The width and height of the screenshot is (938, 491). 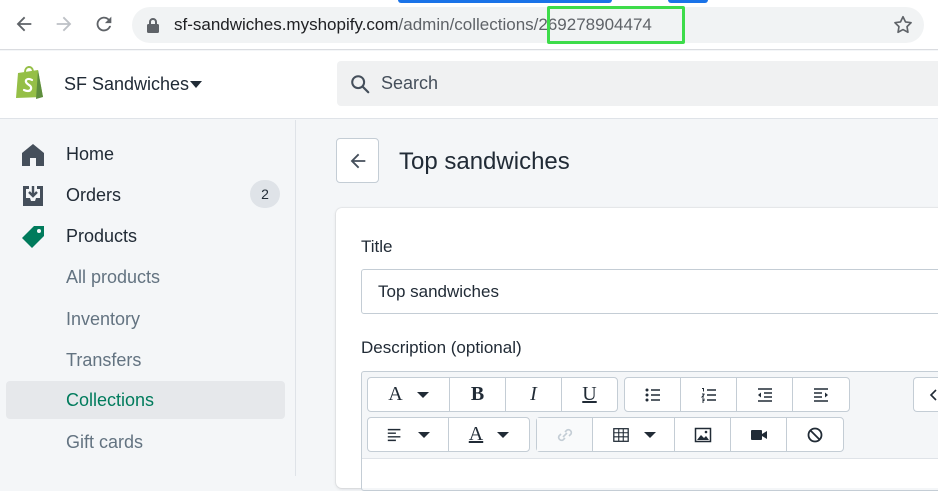 I want to click on underline-label: U, so click(x=589, y=394).